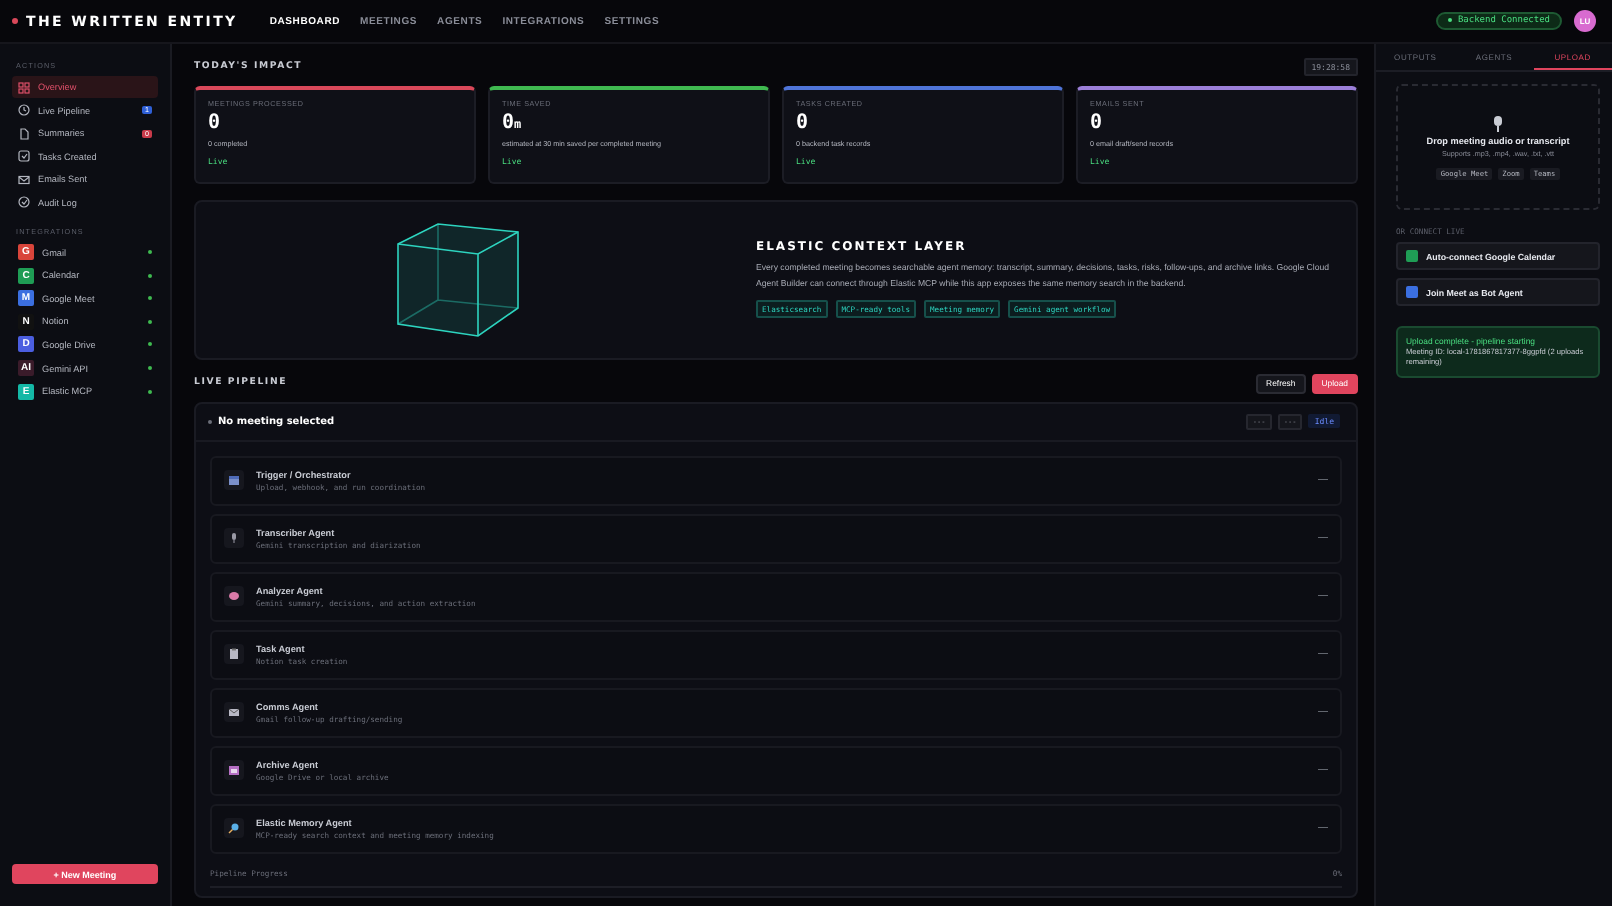 This screenshot has width=1612, height=906. I want to click on calendar-icon, so click(234, 480).